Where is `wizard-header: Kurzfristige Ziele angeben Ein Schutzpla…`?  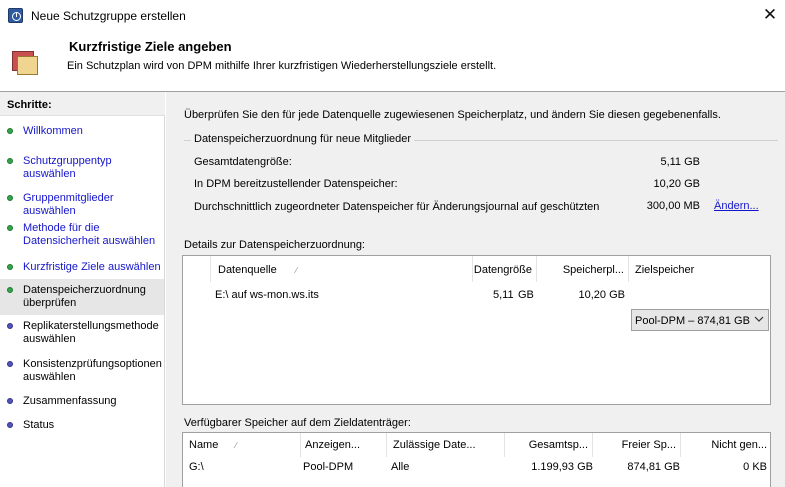 wizard-header: Kurzfristige Ziele angeben Ein Schutzpla… is located at coordinates (392, 61).